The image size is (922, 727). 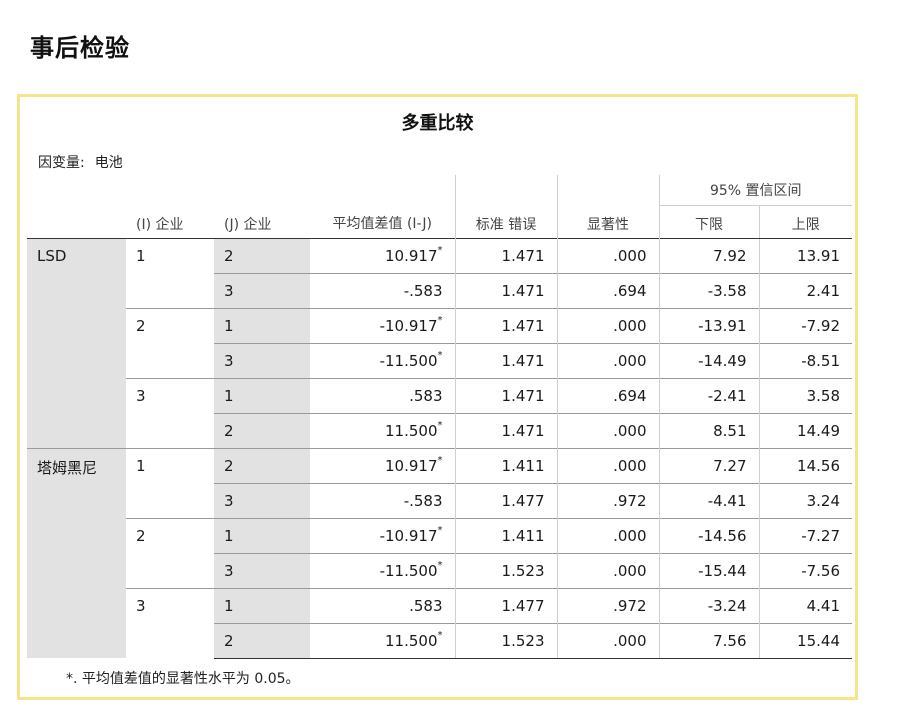 I want to click on upper-bound-cell: 2.41, so click(x=805, y=290).